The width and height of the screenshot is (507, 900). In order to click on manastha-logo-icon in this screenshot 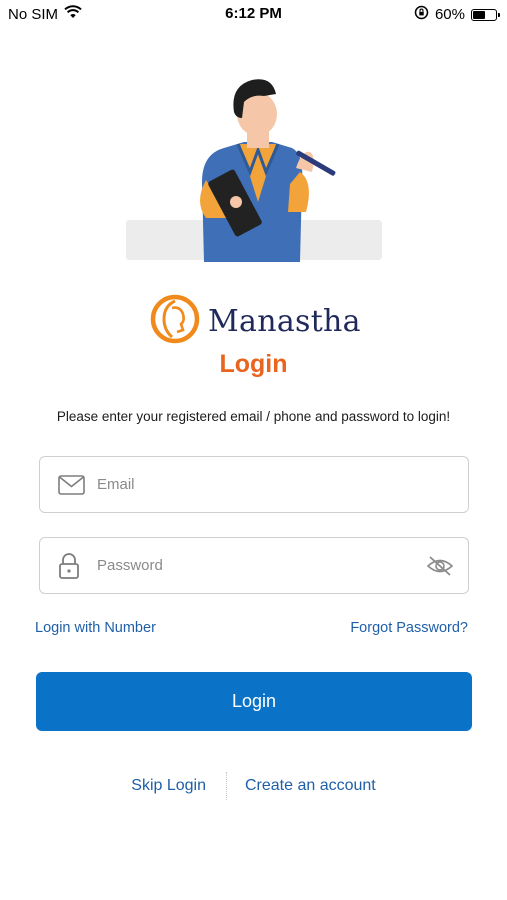, I will do `click(175, 321)`.